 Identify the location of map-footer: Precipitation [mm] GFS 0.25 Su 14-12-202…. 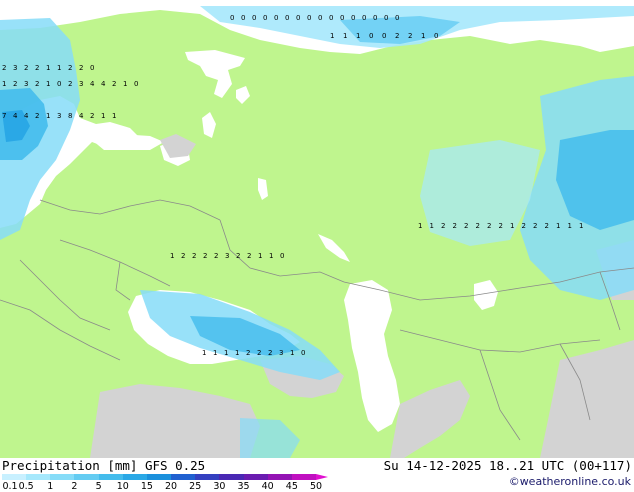
(317, 475).